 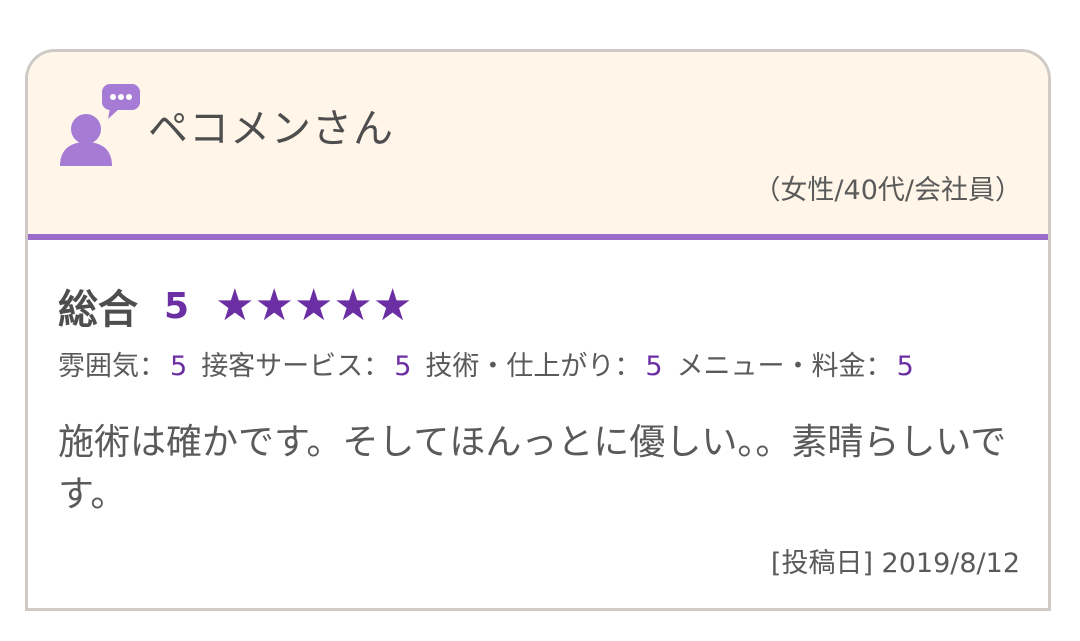 What do you see at coordinates (112, 366) in the screenshot?
I see `subscore-label: 雰囲気：` at bounding box center [112, 366].